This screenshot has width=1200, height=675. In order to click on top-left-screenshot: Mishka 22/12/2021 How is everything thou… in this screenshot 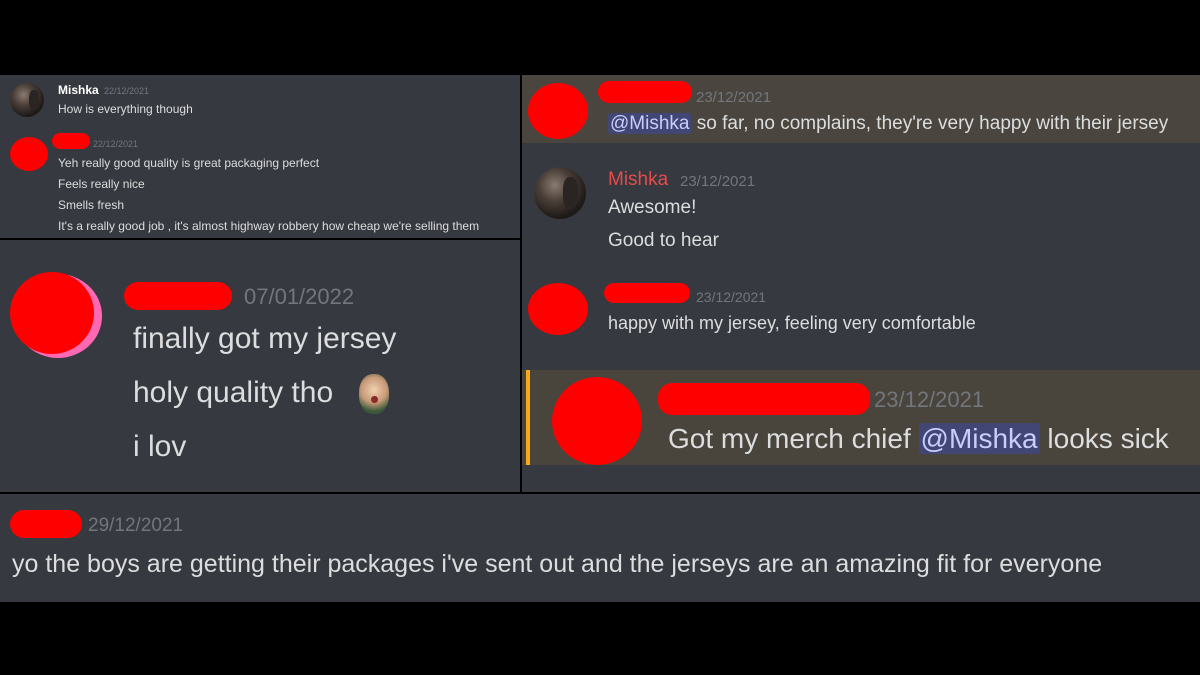, I will do `click(260, 156)`.